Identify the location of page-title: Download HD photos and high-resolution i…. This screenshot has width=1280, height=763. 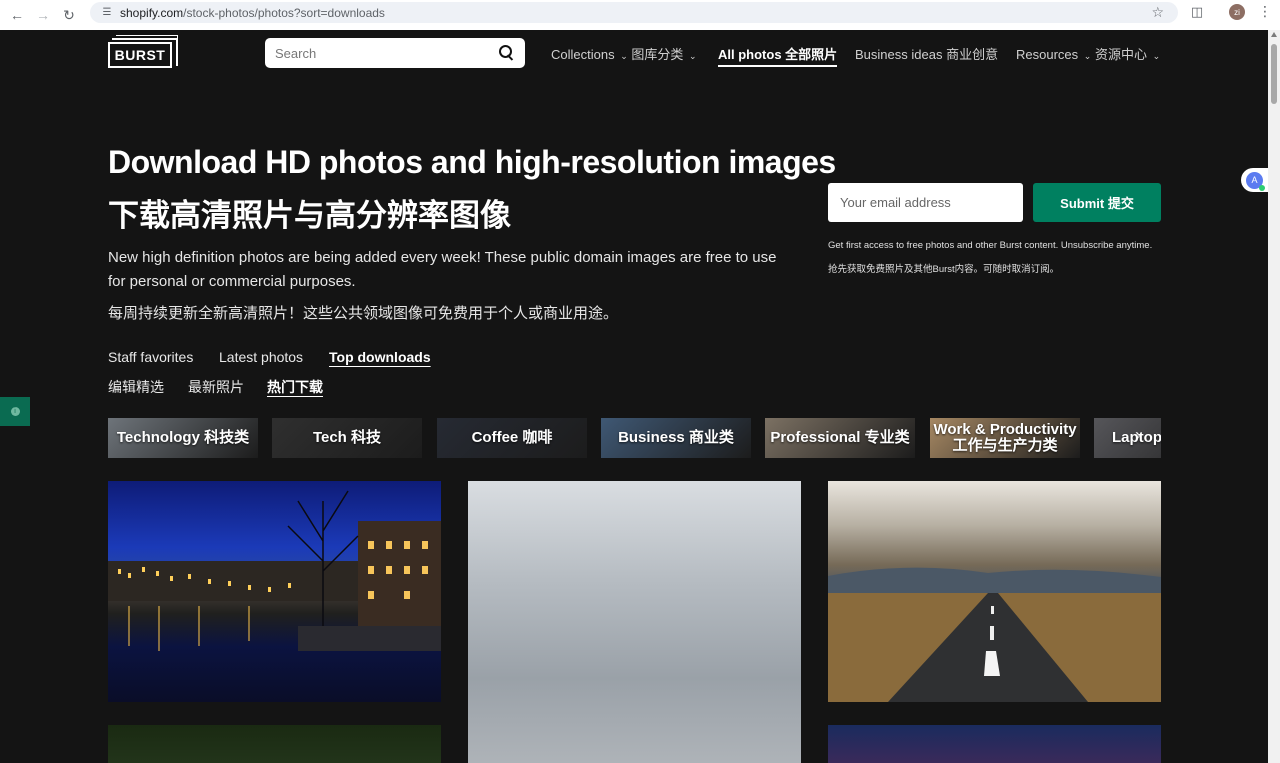
(472, 162).